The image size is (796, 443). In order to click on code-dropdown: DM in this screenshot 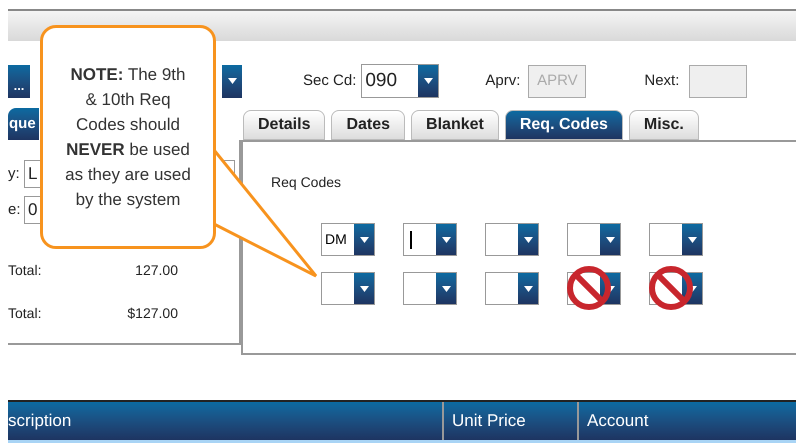, I will do `click(348, 239)`.